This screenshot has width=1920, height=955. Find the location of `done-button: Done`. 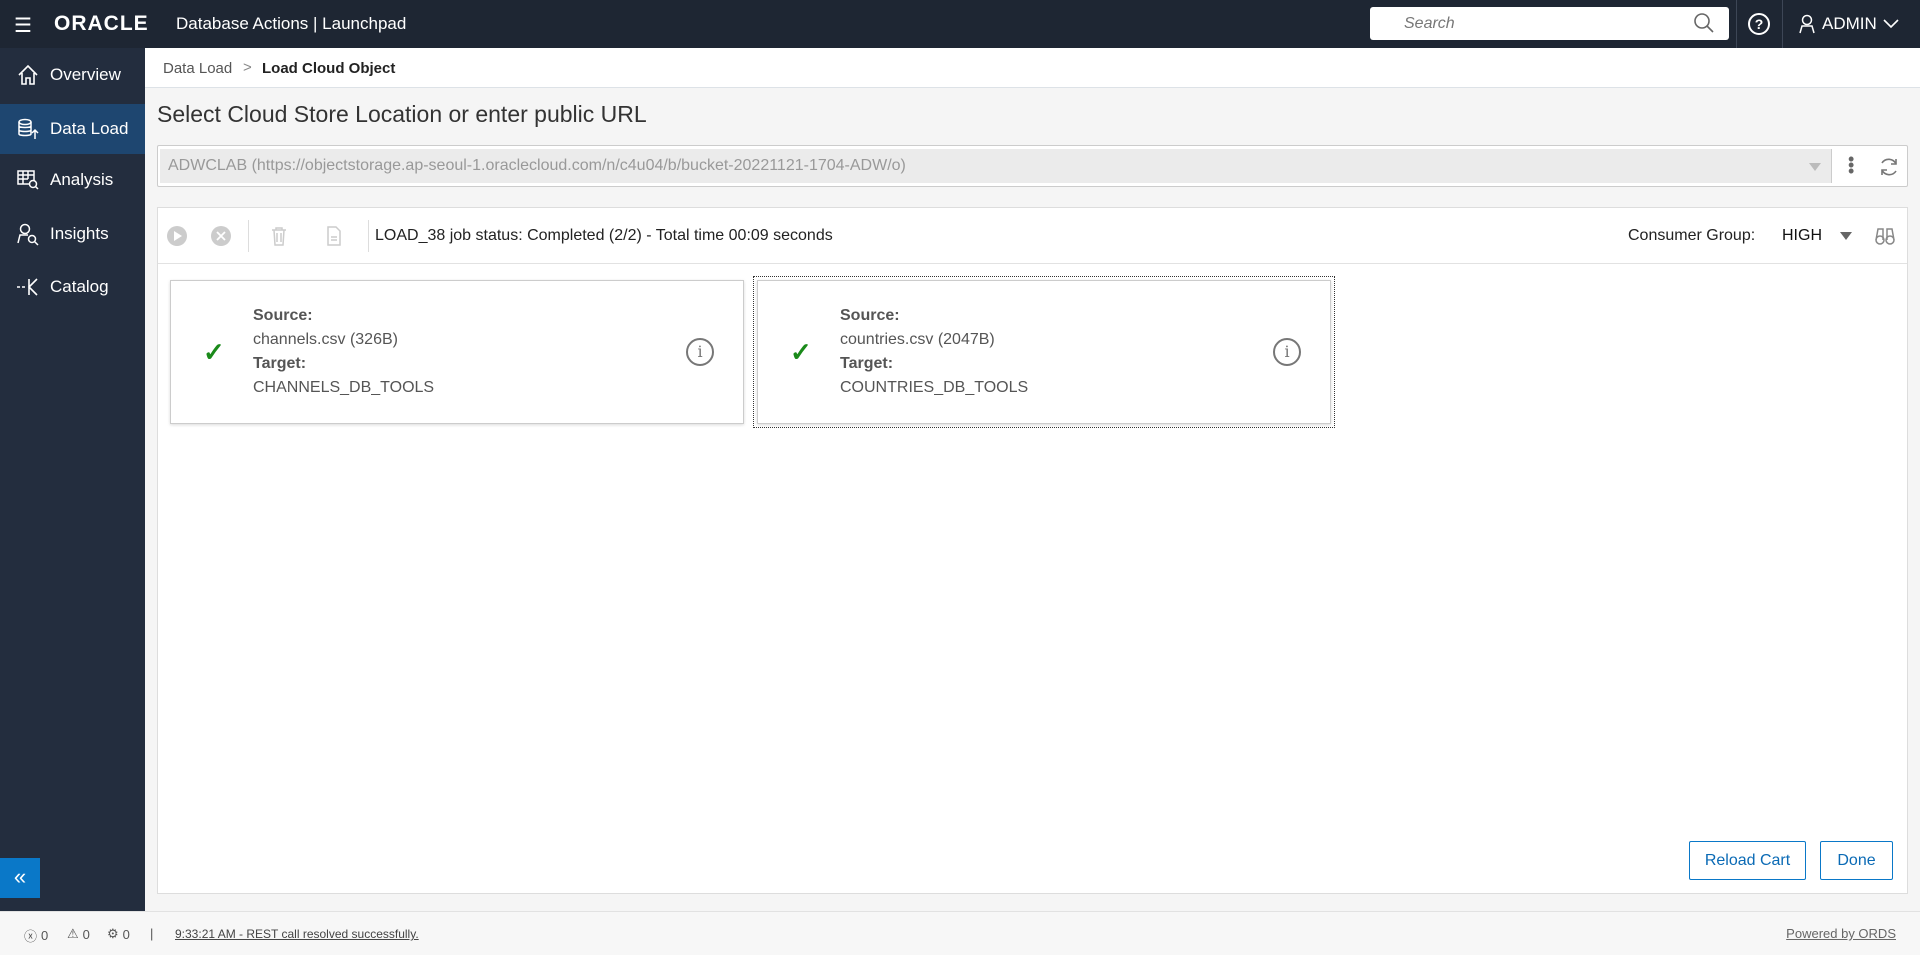

done-button: Done is located at coordinates (1856, 860).